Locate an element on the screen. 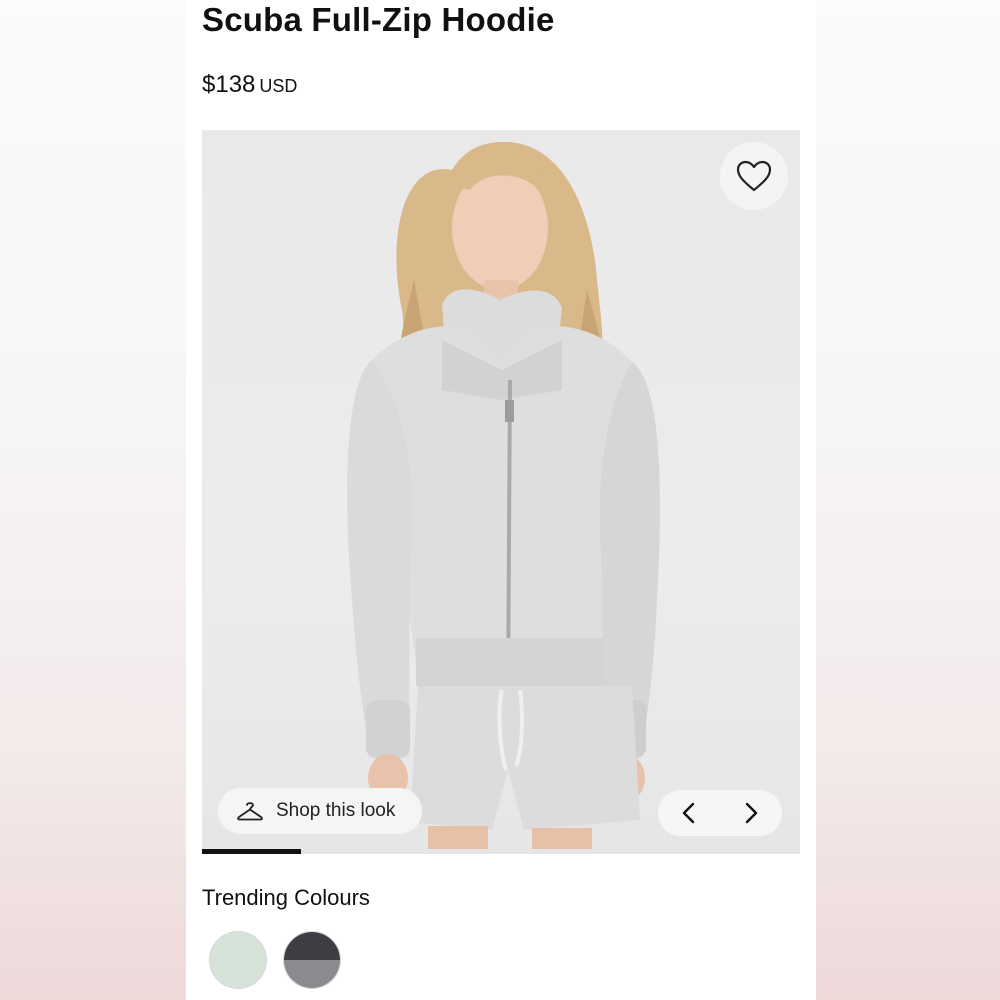 This screenshot has width=1000, height=1000. chevron-right-icon is located at coordinates (751, 813).